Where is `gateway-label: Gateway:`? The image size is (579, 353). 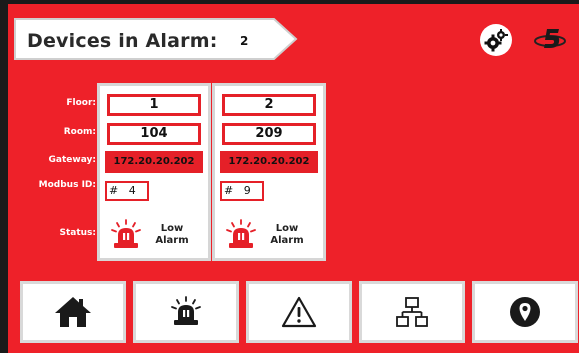
gateway-label: Gateway: is located at coordinates (72, 160).